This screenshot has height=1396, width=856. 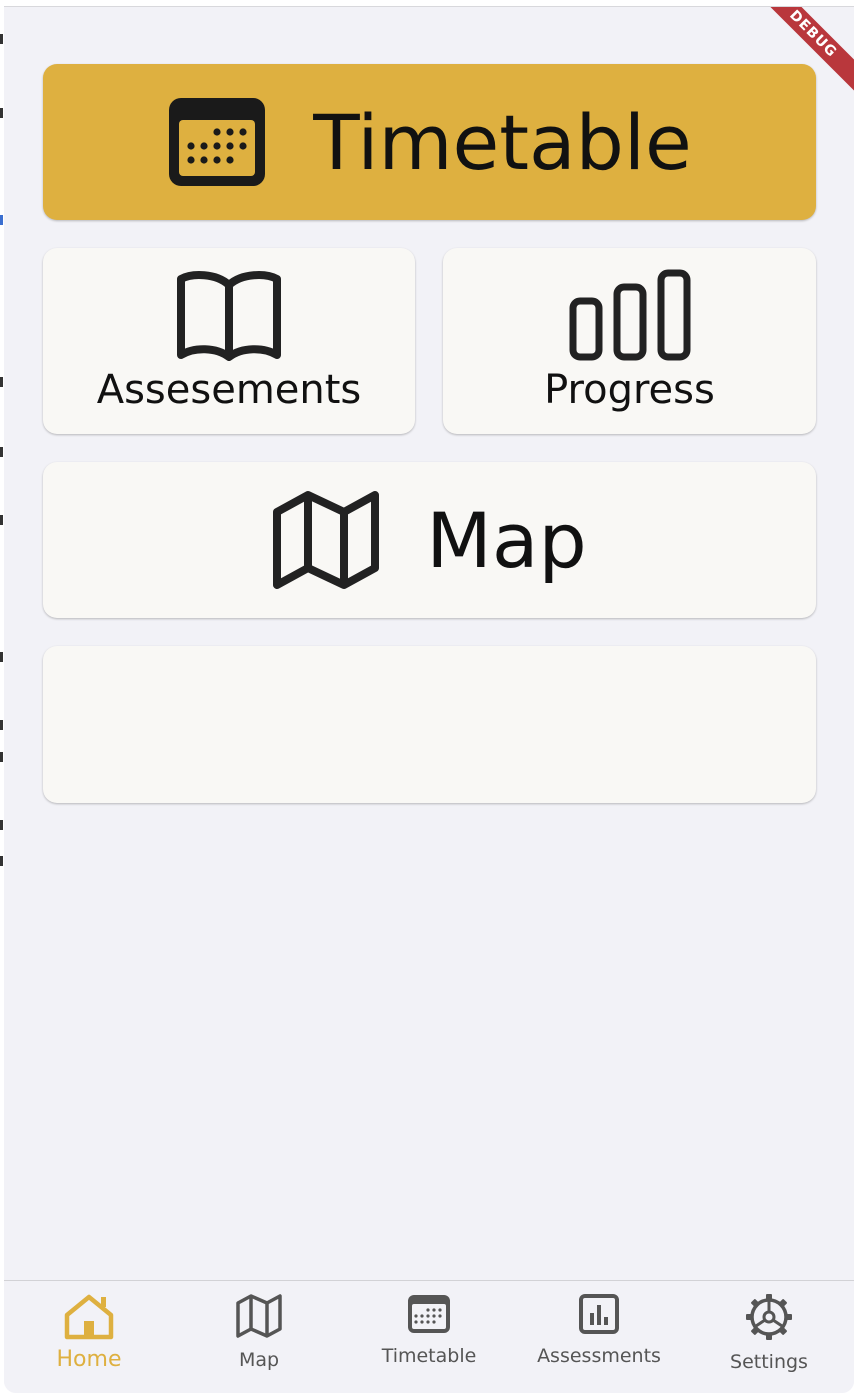 I want to click on nav-item-settings: Settings, so click(x=769, y=1337).